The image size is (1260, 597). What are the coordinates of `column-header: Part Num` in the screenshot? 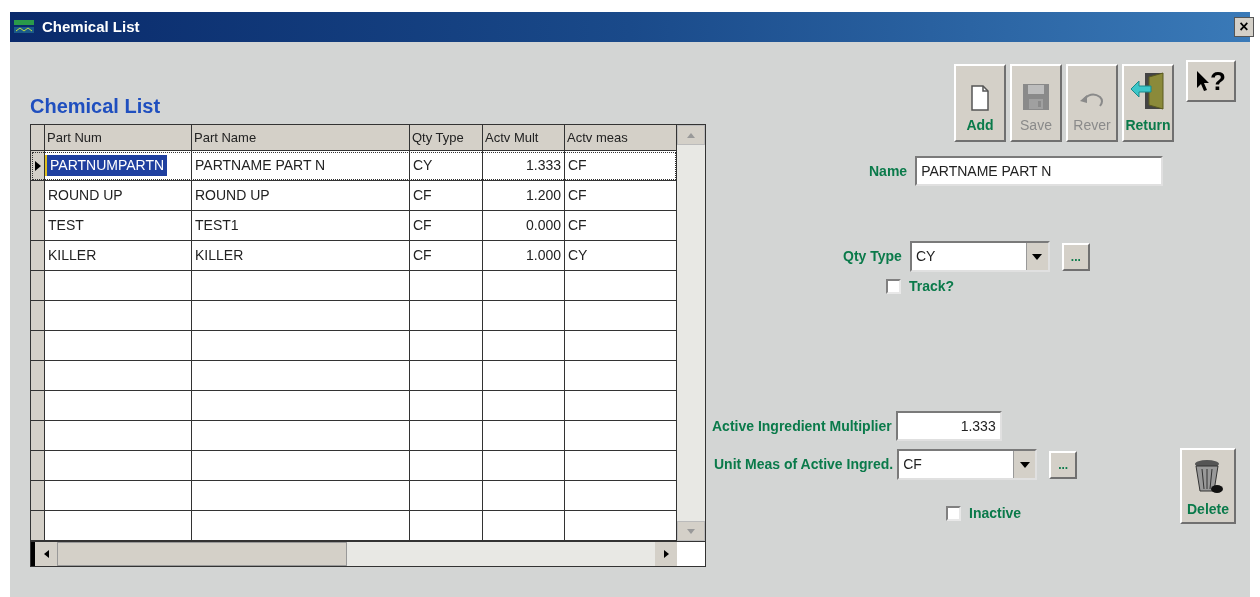 It's located at (118, 137).